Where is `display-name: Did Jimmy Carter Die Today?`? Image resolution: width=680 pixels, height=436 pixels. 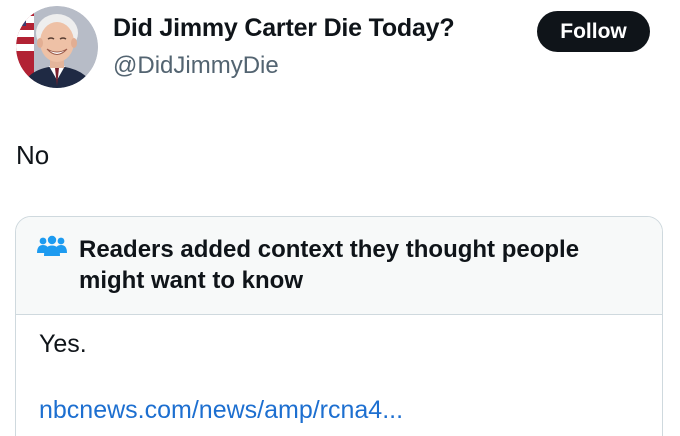
display-name: Did Jimmy Carter Die Today? is located at coordinates (284, 28).